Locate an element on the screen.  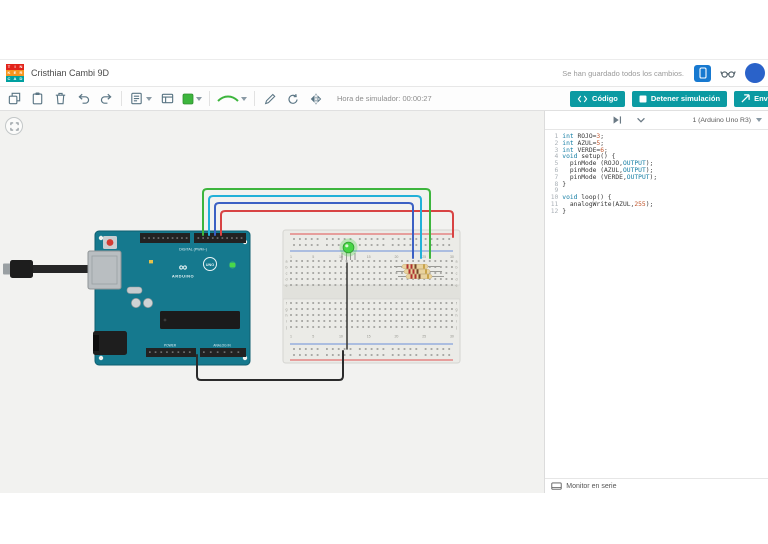
power-label: POWER is located at coordinates (170, 346).